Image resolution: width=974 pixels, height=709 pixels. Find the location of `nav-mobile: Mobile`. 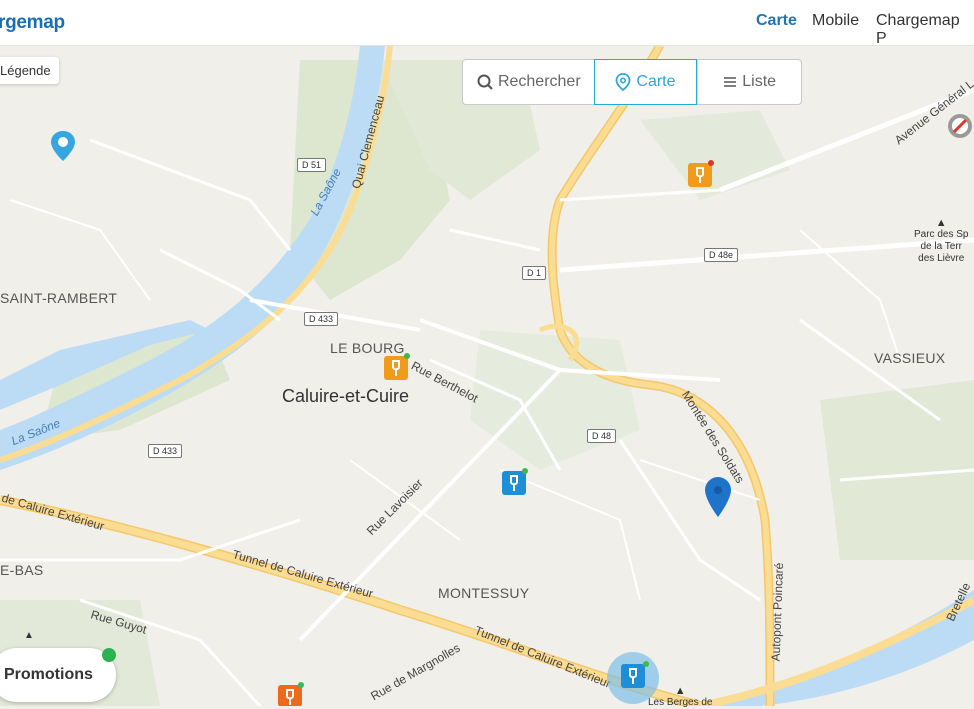

nav-mobile: Mobile is located at coordinates (835, 21).